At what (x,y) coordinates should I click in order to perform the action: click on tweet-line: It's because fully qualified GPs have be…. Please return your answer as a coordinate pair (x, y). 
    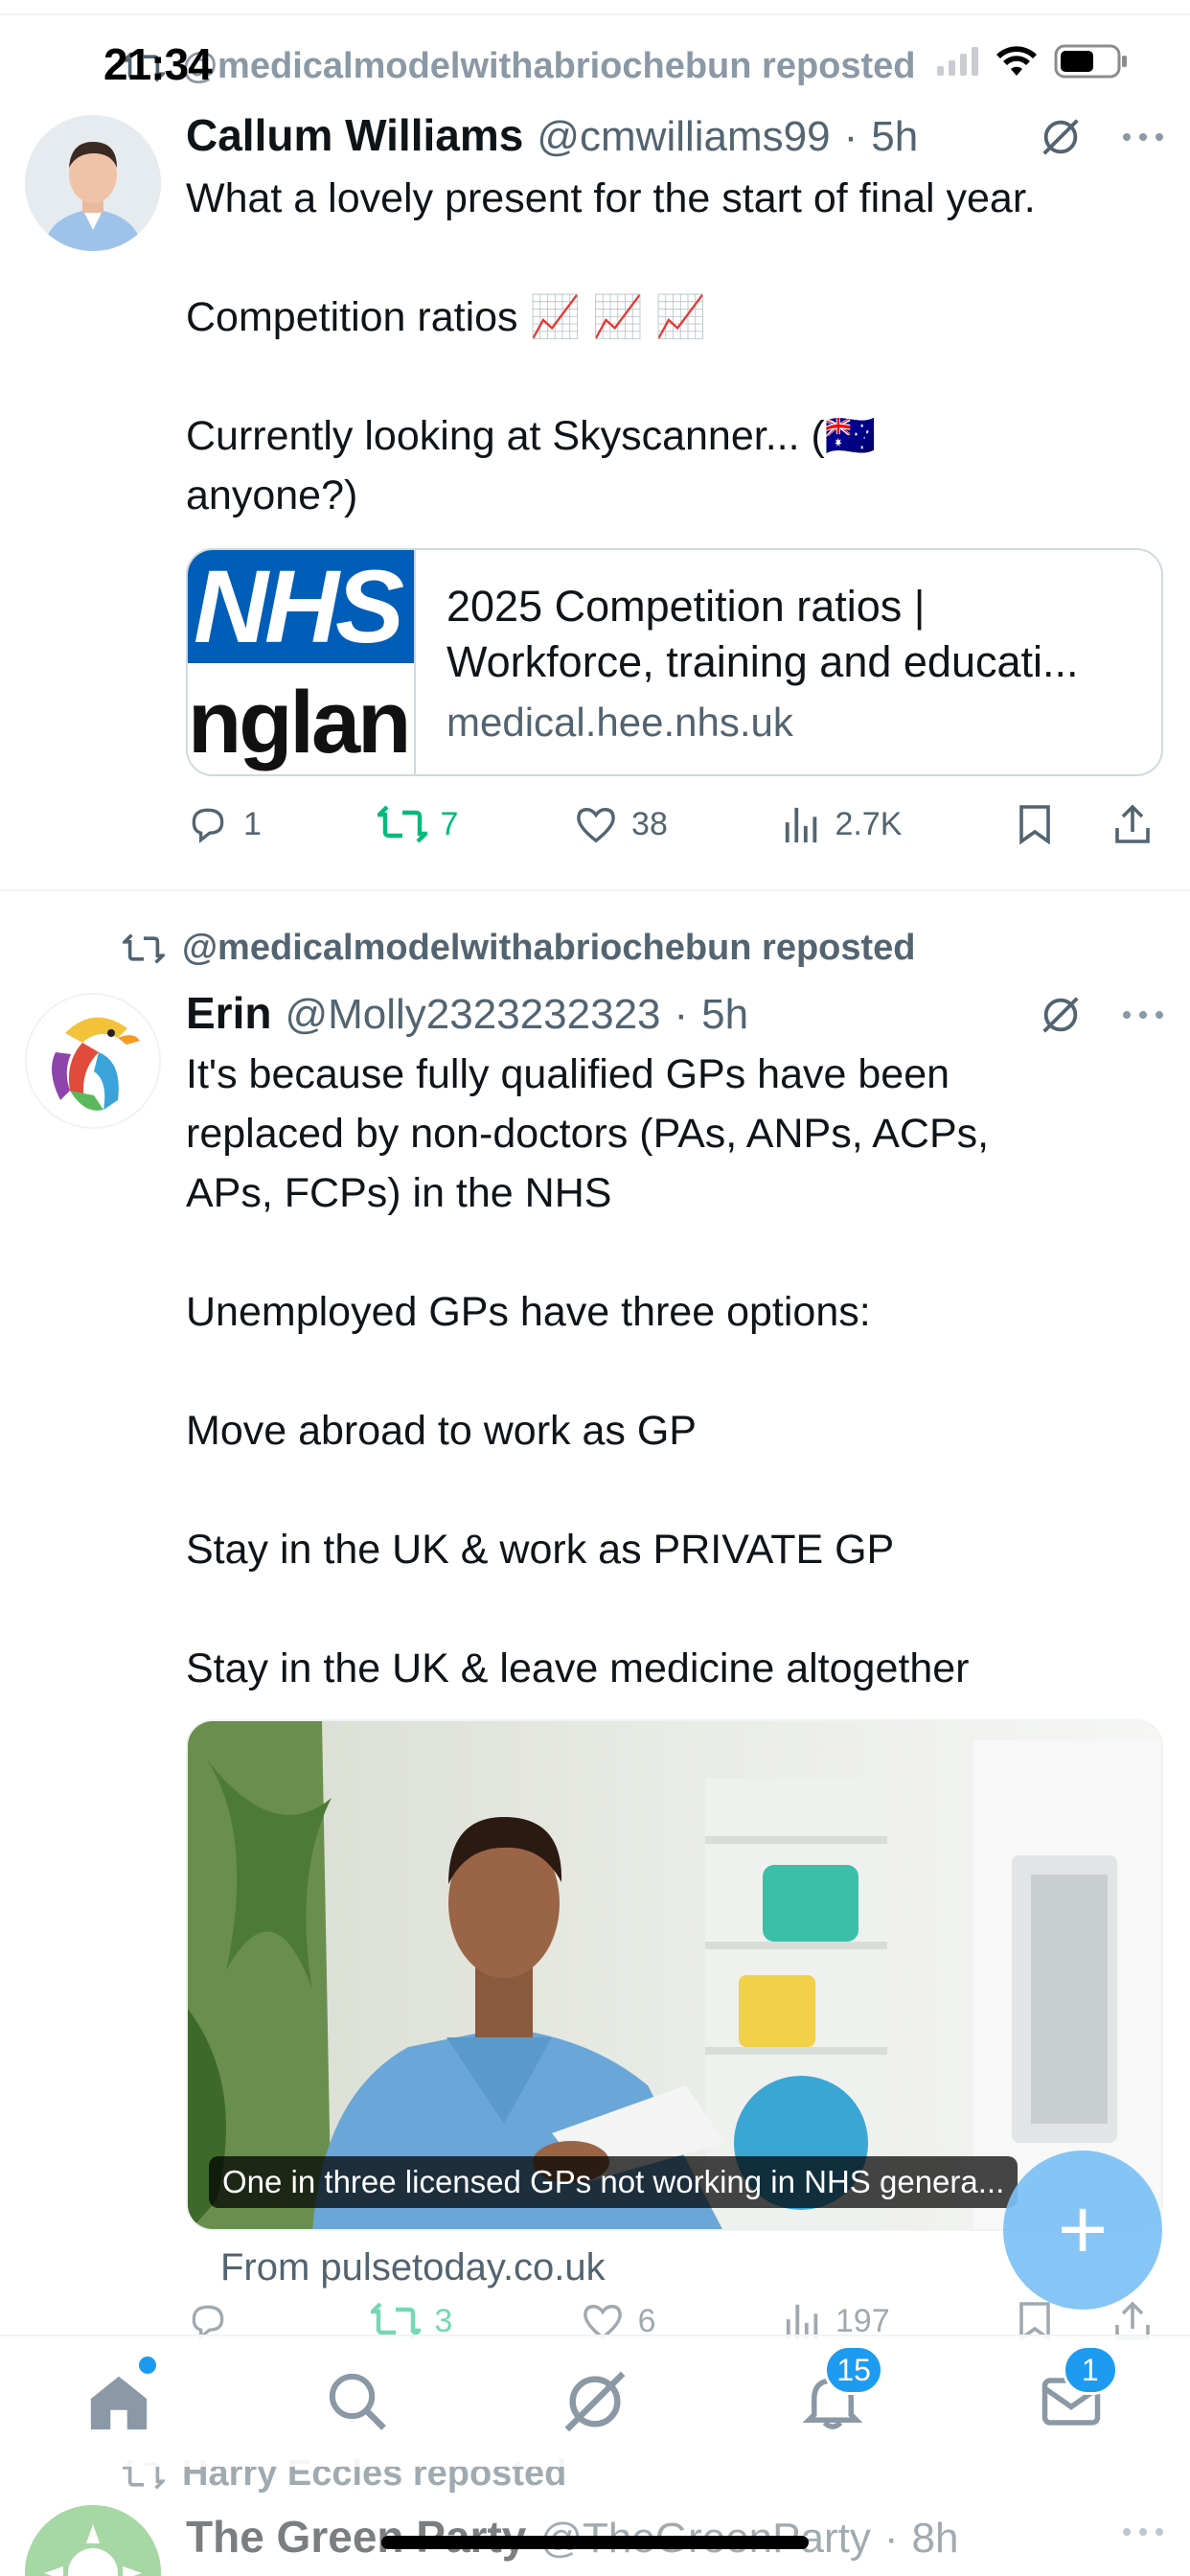
    Looking at the image, I should click on (568, 1074).